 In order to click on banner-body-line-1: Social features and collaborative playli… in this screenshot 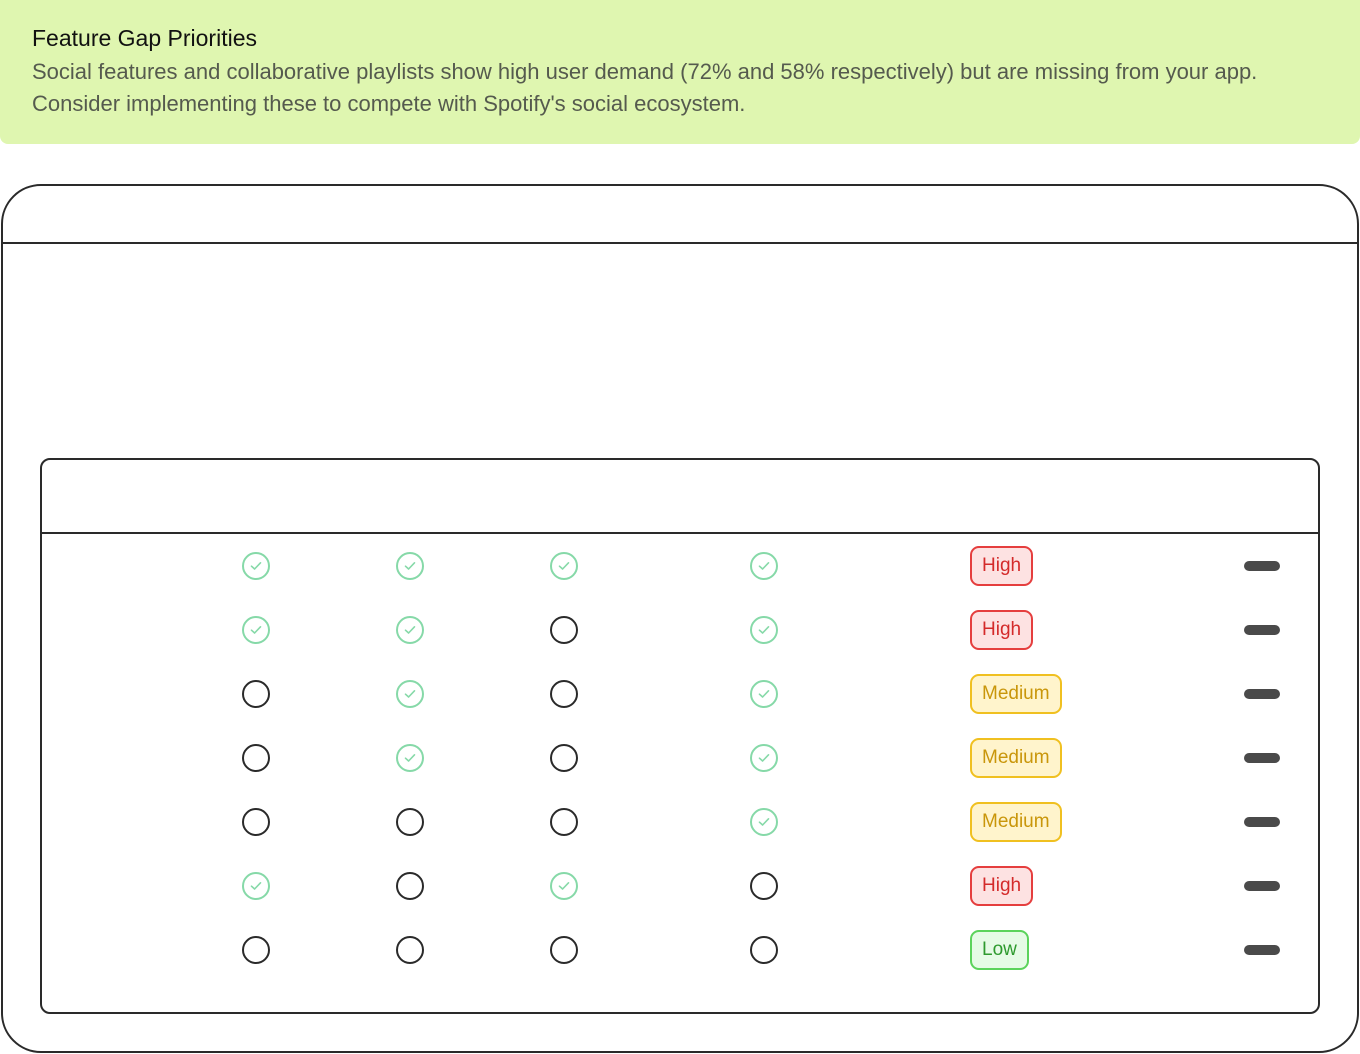, I will do `click(645, 71)`.